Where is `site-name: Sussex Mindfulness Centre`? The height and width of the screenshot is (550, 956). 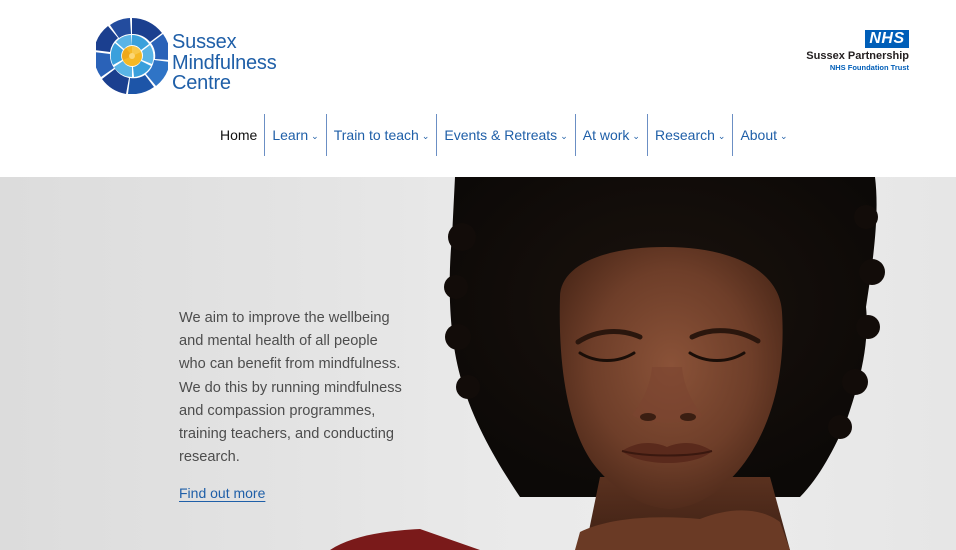
site-name: Sussex Mindfulness Centre is located at coordinates (224, 63).